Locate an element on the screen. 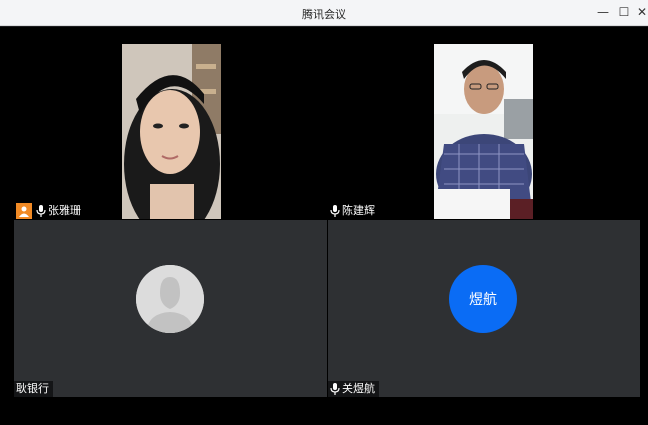  minimize-button: — is located at coordinates (603, 12).